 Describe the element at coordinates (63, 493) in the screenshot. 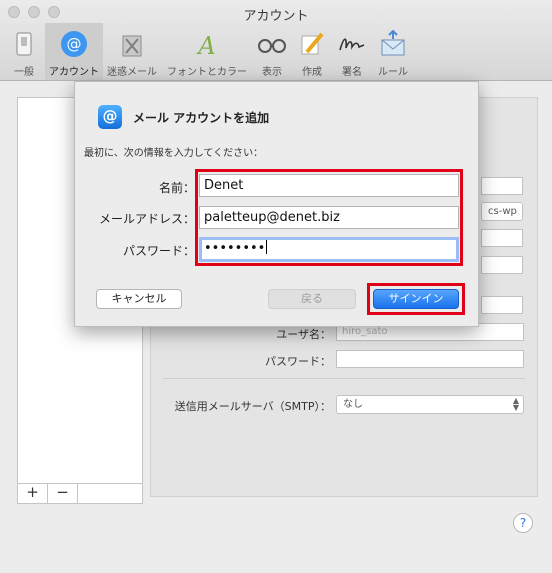

I see `remove-account-button: −` at that location.